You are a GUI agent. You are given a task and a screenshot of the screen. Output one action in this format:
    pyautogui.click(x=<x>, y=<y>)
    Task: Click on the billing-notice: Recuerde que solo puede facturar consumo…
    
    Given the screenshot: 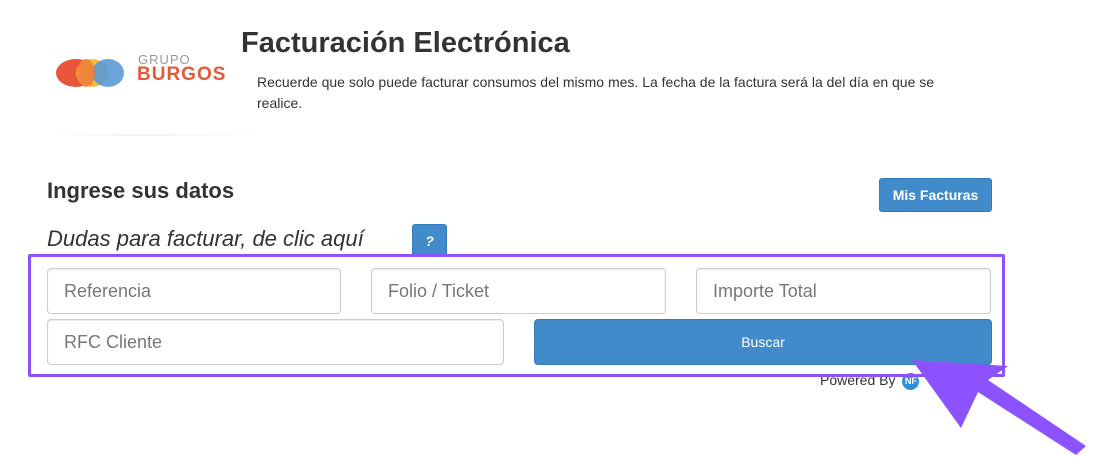 What is the action you would take?
    pyautogui.click(x=596, y=92)
    